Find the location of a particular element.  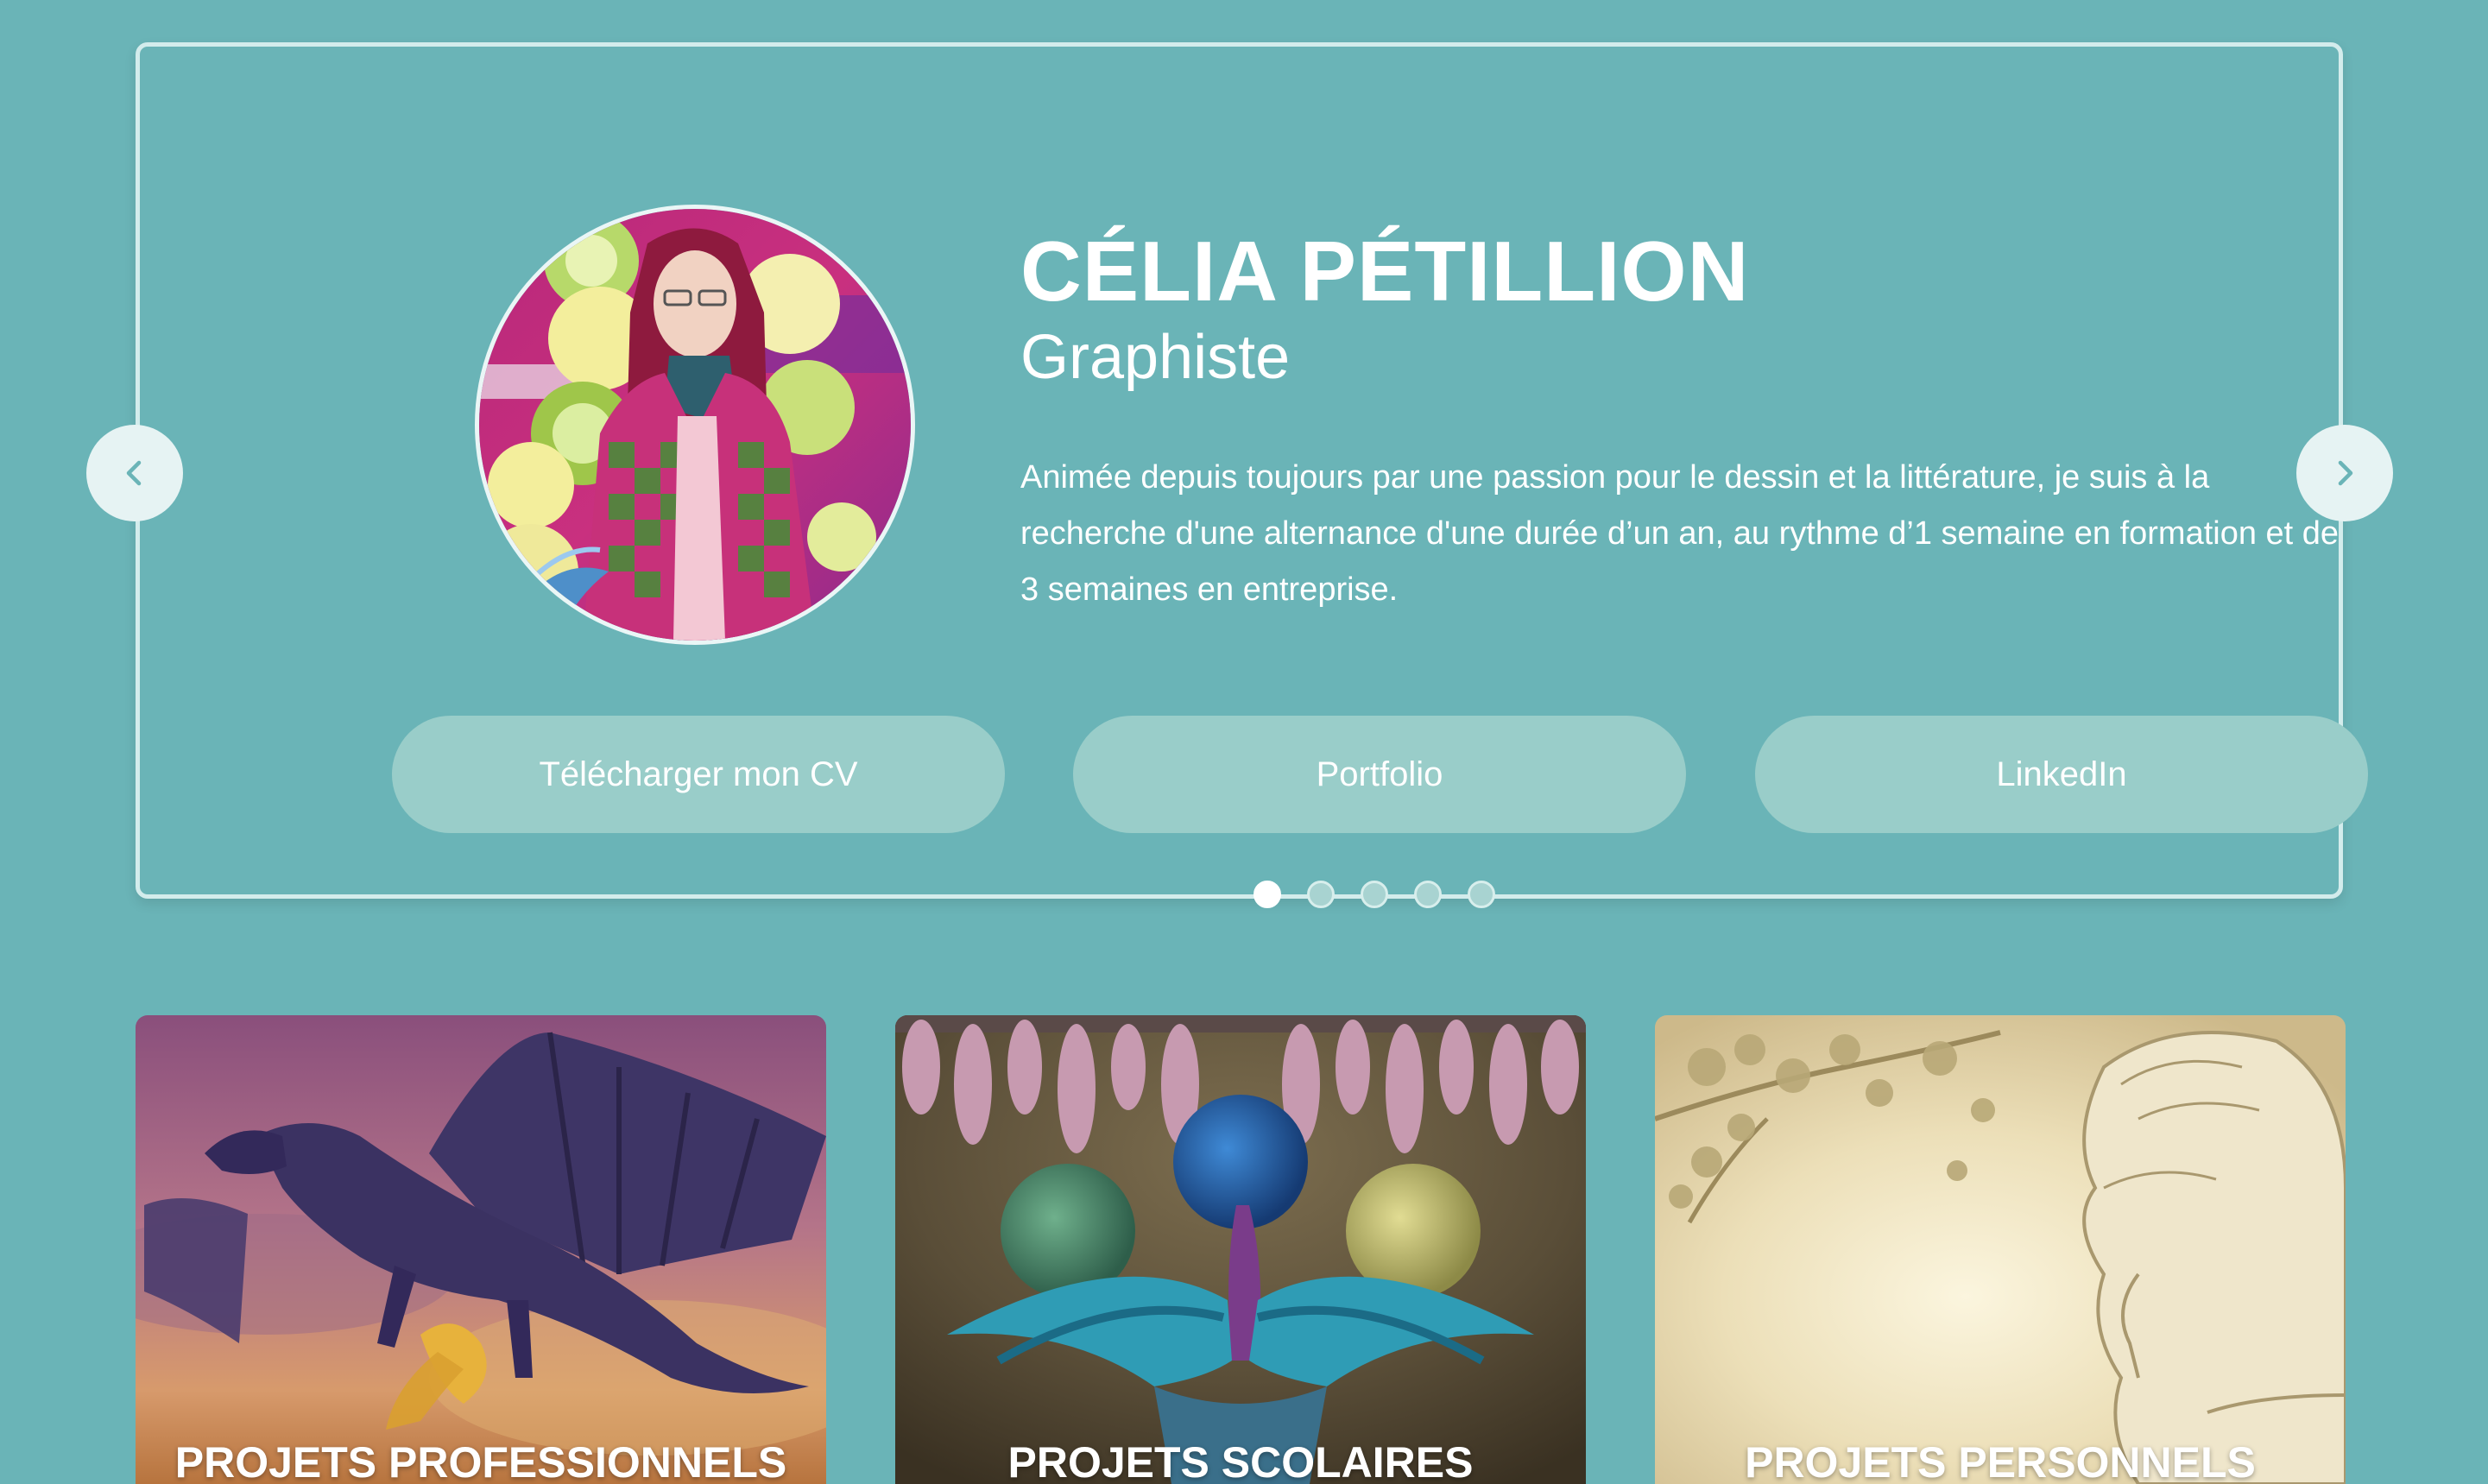

chevron-left-icon is located at coordinates (134, 473).